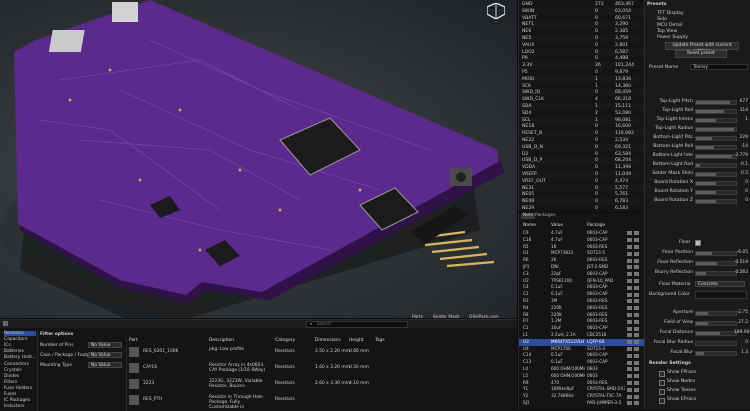  Describe the element at coordinates (357, 324) in the screenshot. I see `library-search-input: ⌕ Search` at that location.